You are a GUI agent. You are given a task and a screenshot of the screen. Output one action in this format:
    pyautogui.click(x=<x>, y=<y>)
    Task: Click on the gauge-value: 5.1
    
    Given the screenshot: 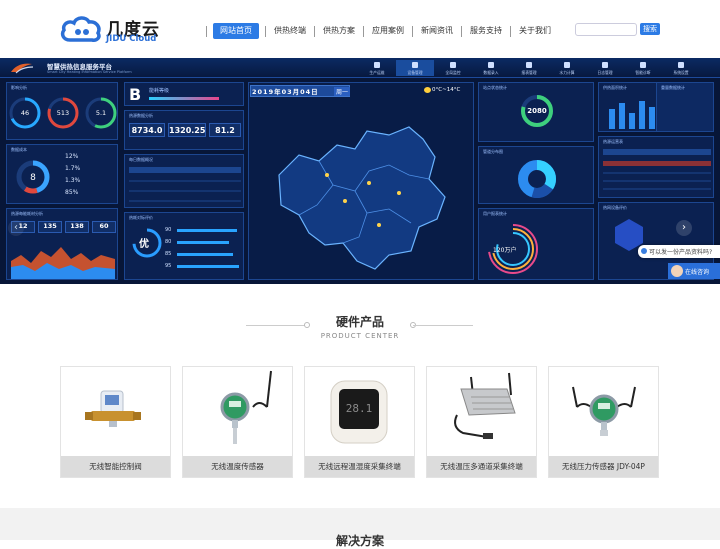 What is the action you would take?
    pyautogui.click(x=101, y=113)
    